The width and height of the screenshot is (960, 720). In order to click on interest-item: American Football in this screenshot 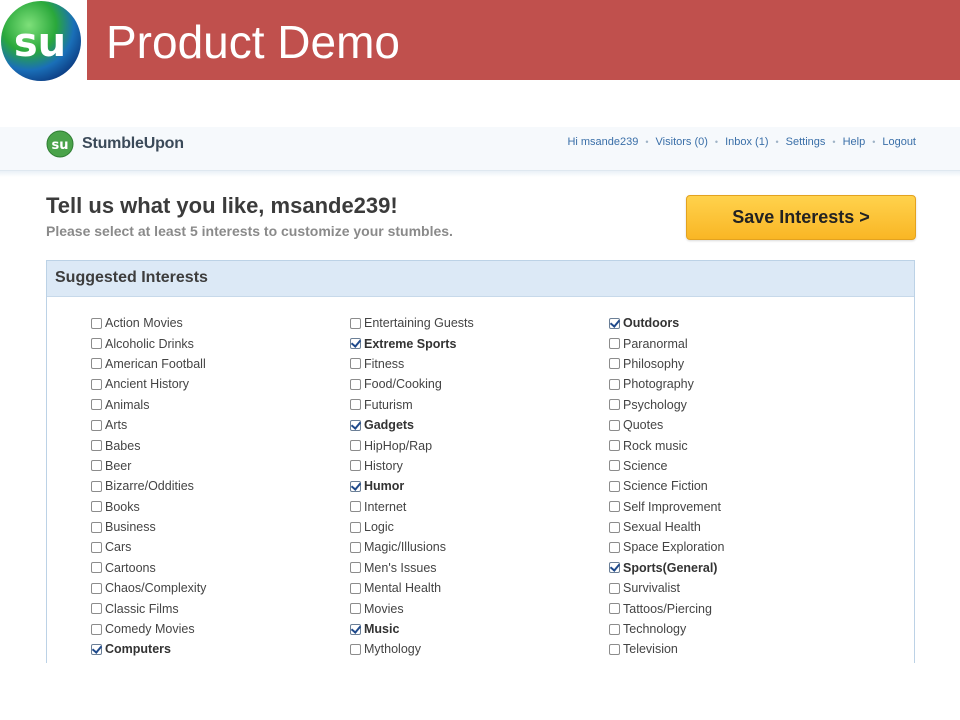, I will do `click(148, 364)`.